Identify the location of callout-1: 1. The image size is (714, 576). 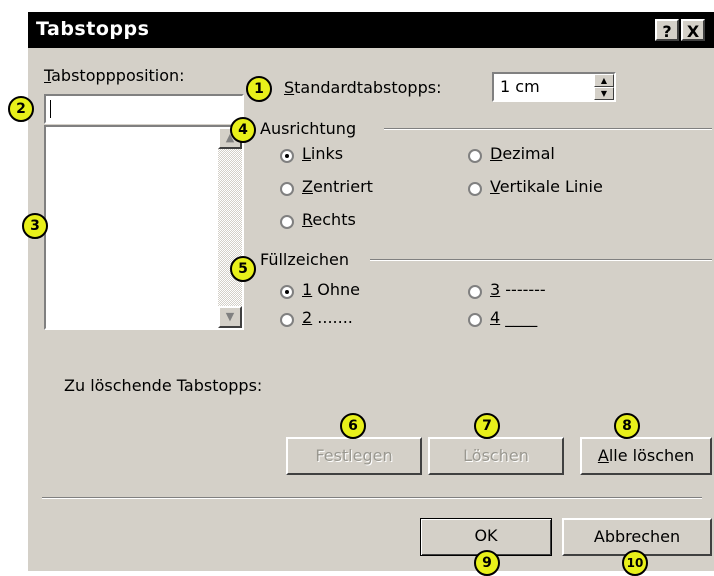
(259, 89).